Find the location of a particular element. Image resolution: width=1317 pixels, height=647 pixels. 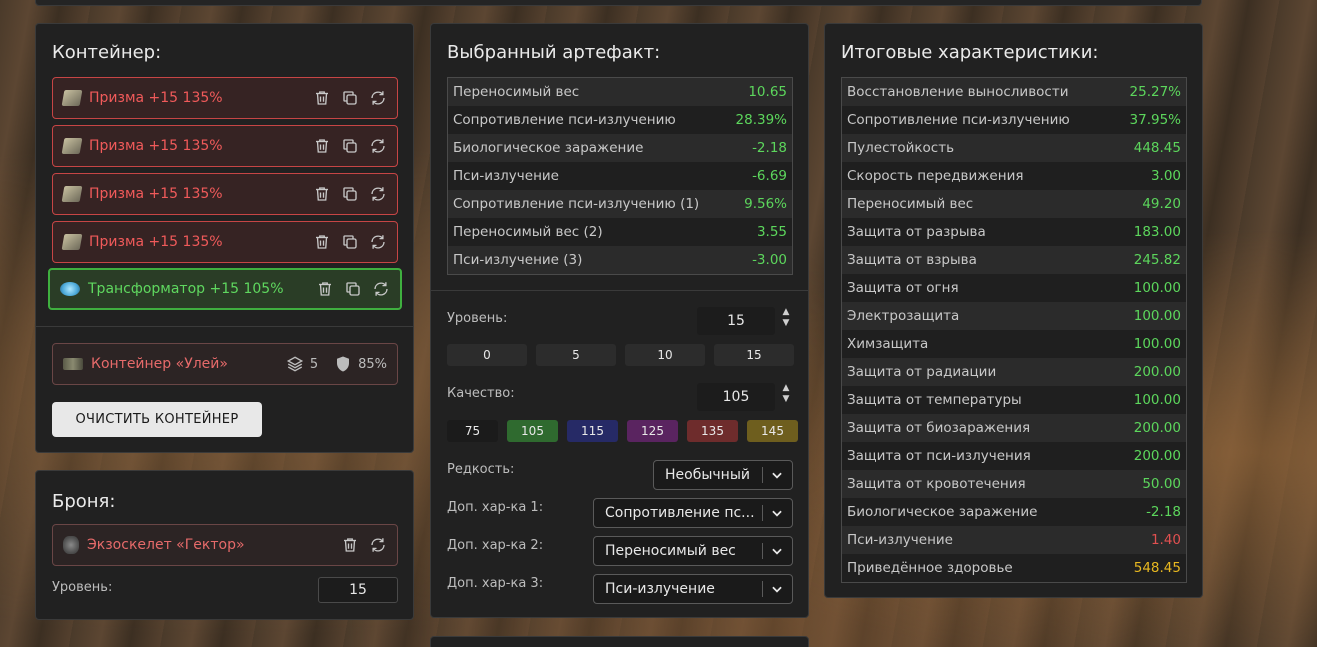

stat-value: 50.00 is located at coordinates (1161, 484).